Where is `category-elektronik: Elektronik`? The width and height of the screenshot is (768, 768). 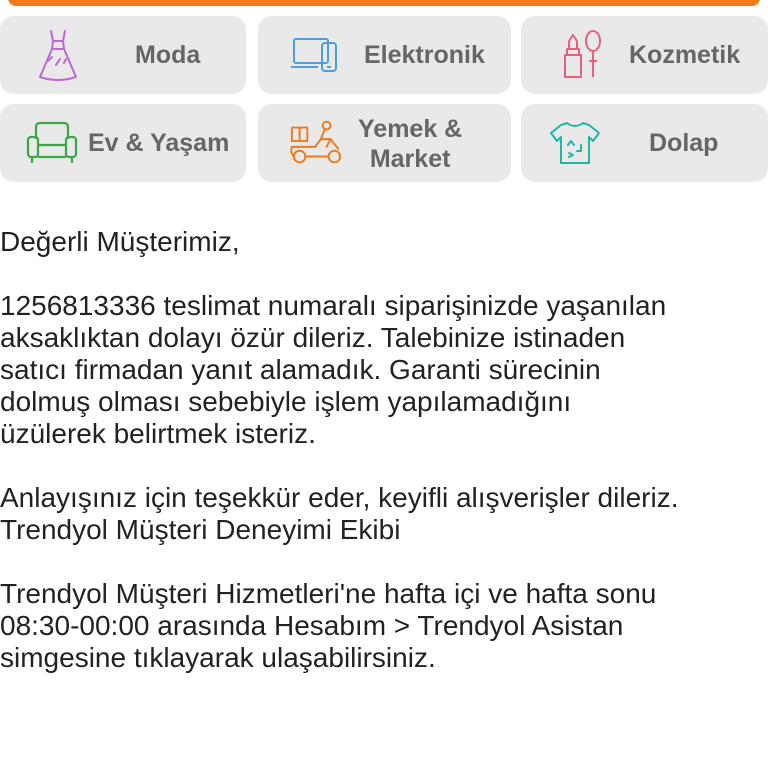 category-elektronik: Elektronik is located at coordinates (384, 55).